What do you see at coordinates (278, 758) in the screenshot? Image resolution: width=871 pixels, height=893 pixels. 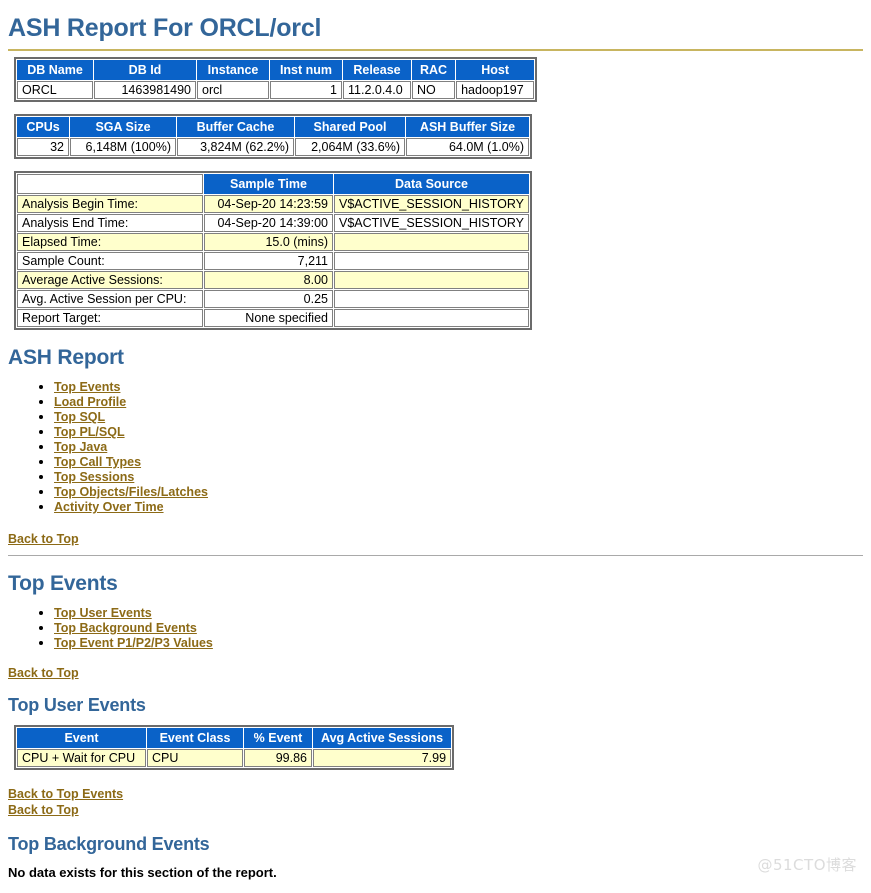 I see `cell-pct-event: 99.86` at bounding box center [278, 758].